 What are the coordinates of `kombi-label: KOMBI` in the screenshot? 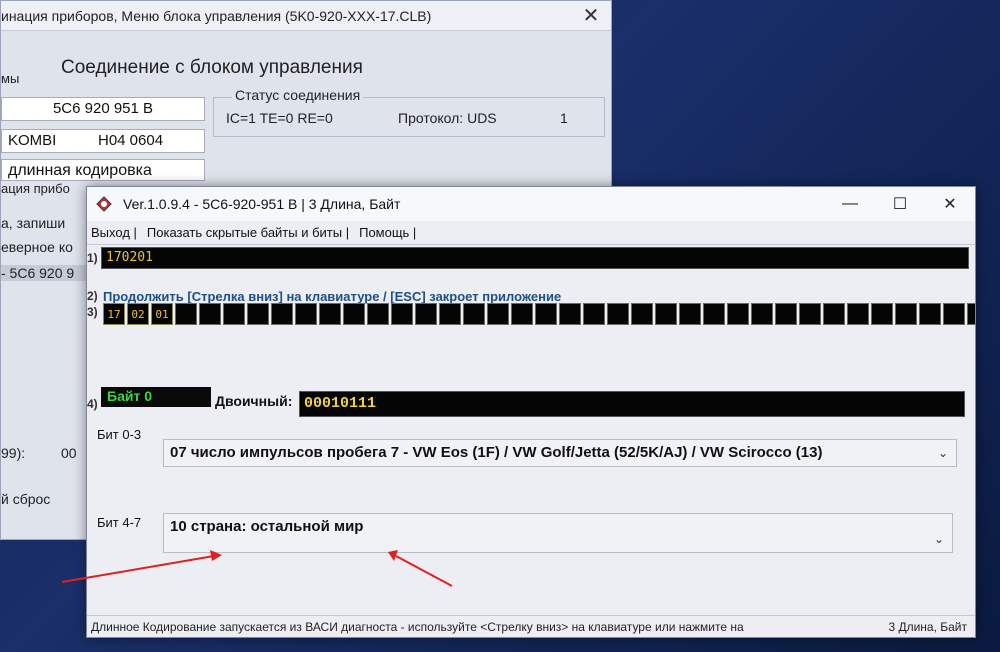 It's located at (32, 140).